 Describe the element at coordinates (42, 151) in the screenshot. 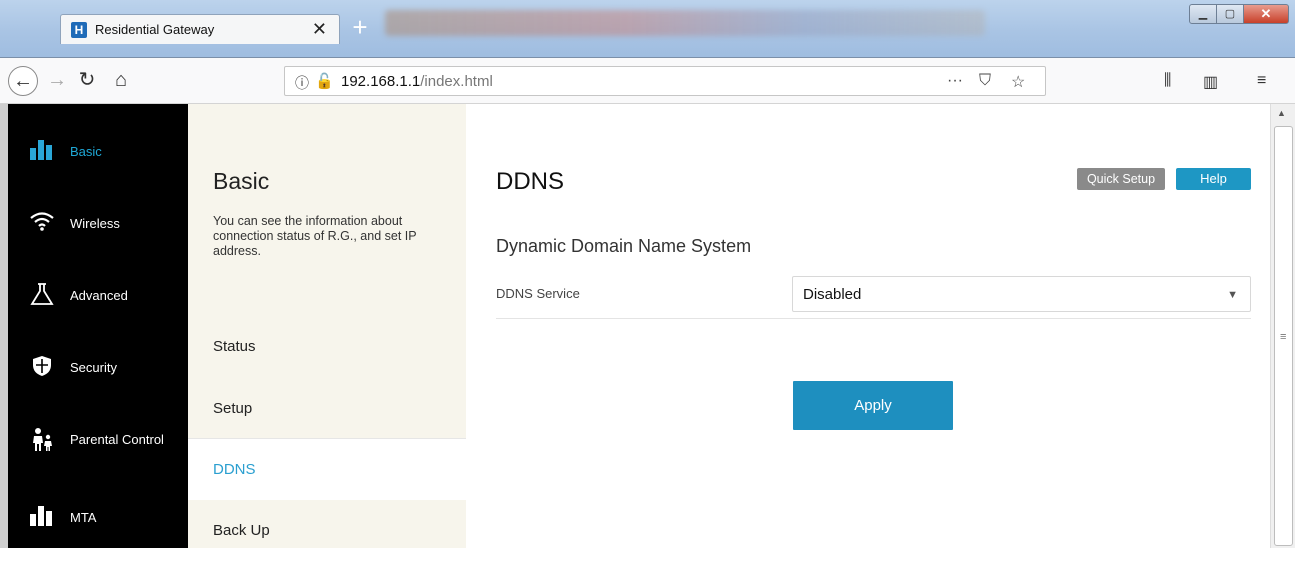

I see `bar-chart-icon` at that location.